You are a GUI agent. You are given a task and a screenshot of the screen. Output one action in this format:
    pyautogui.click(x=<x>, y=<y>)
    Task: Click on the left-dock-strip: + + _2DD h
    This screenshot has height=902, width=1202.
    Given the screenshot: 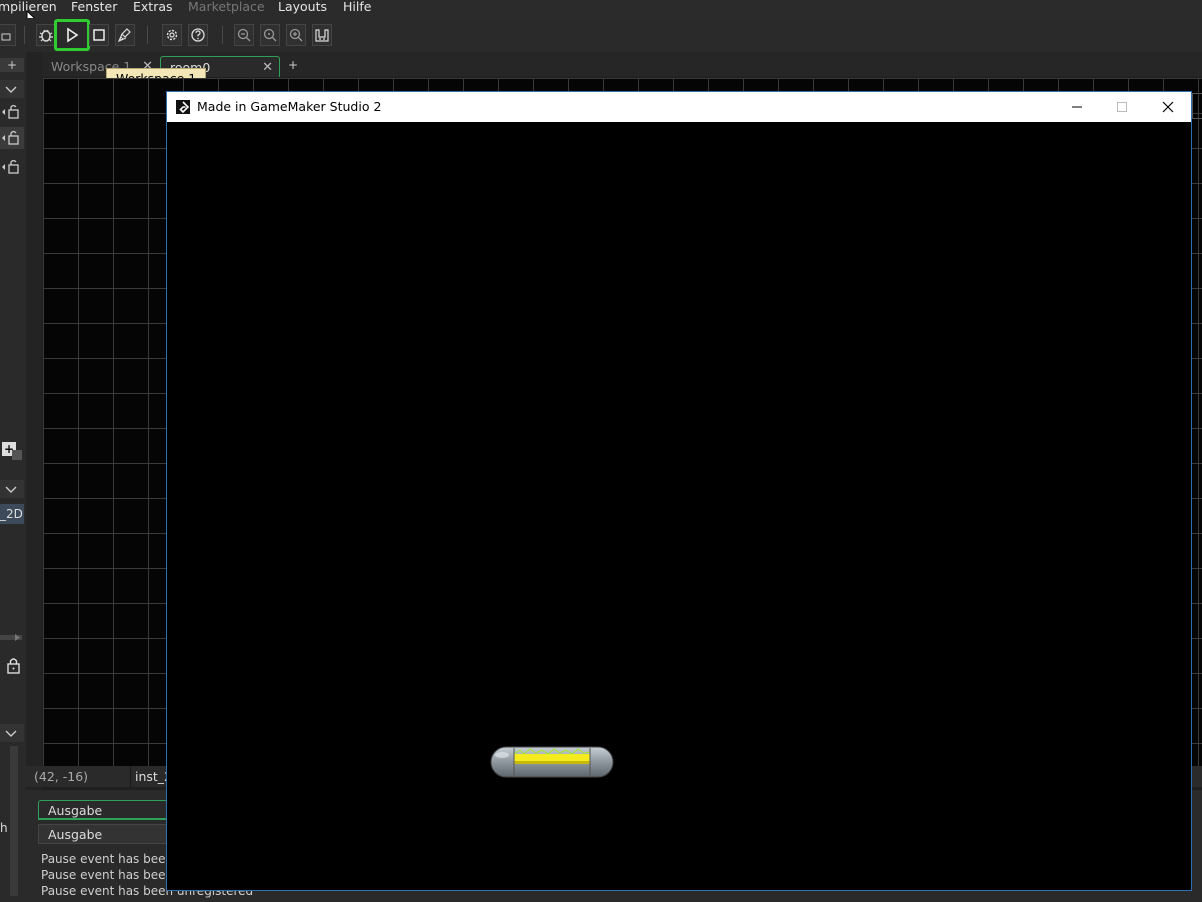 What is the action you would take?
    pyautogui.click(x=13, y=477)
    